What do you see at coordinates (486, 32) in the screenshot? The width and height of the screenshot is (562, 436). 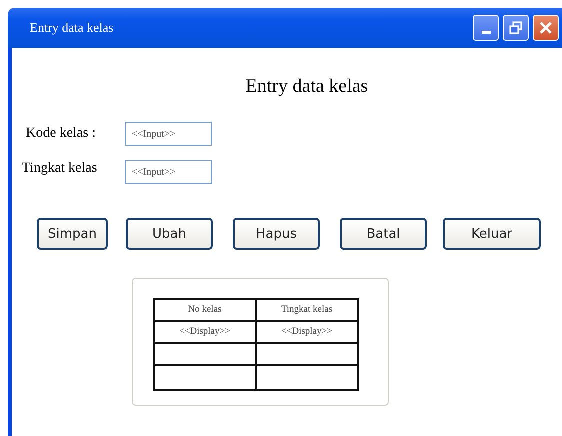 I see `minimize-icon` at bounding box center [486, 32].